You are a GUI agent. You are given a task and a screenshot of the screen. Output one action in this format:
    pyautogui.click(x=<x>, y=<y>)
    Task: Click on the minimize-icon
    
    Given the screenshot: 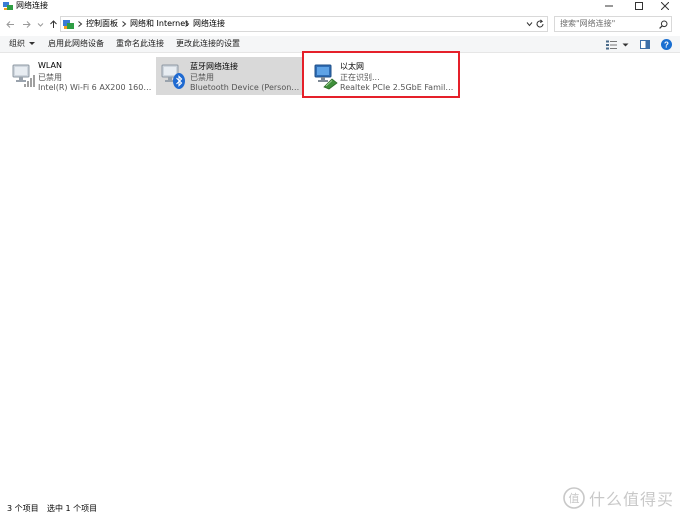 What is the action you would take?
    pyautogui.click(x=609, y=6)
    